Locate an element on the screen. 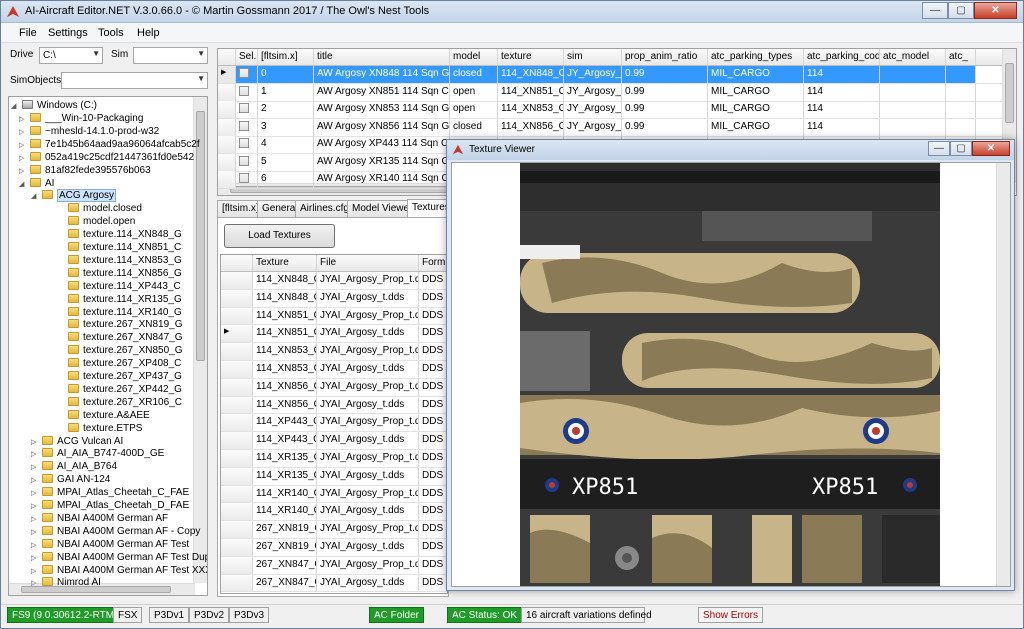 This screenshot has width=1024, height=629. table-cell: JY_Argosy_AI is located at coordinates (593, 74).